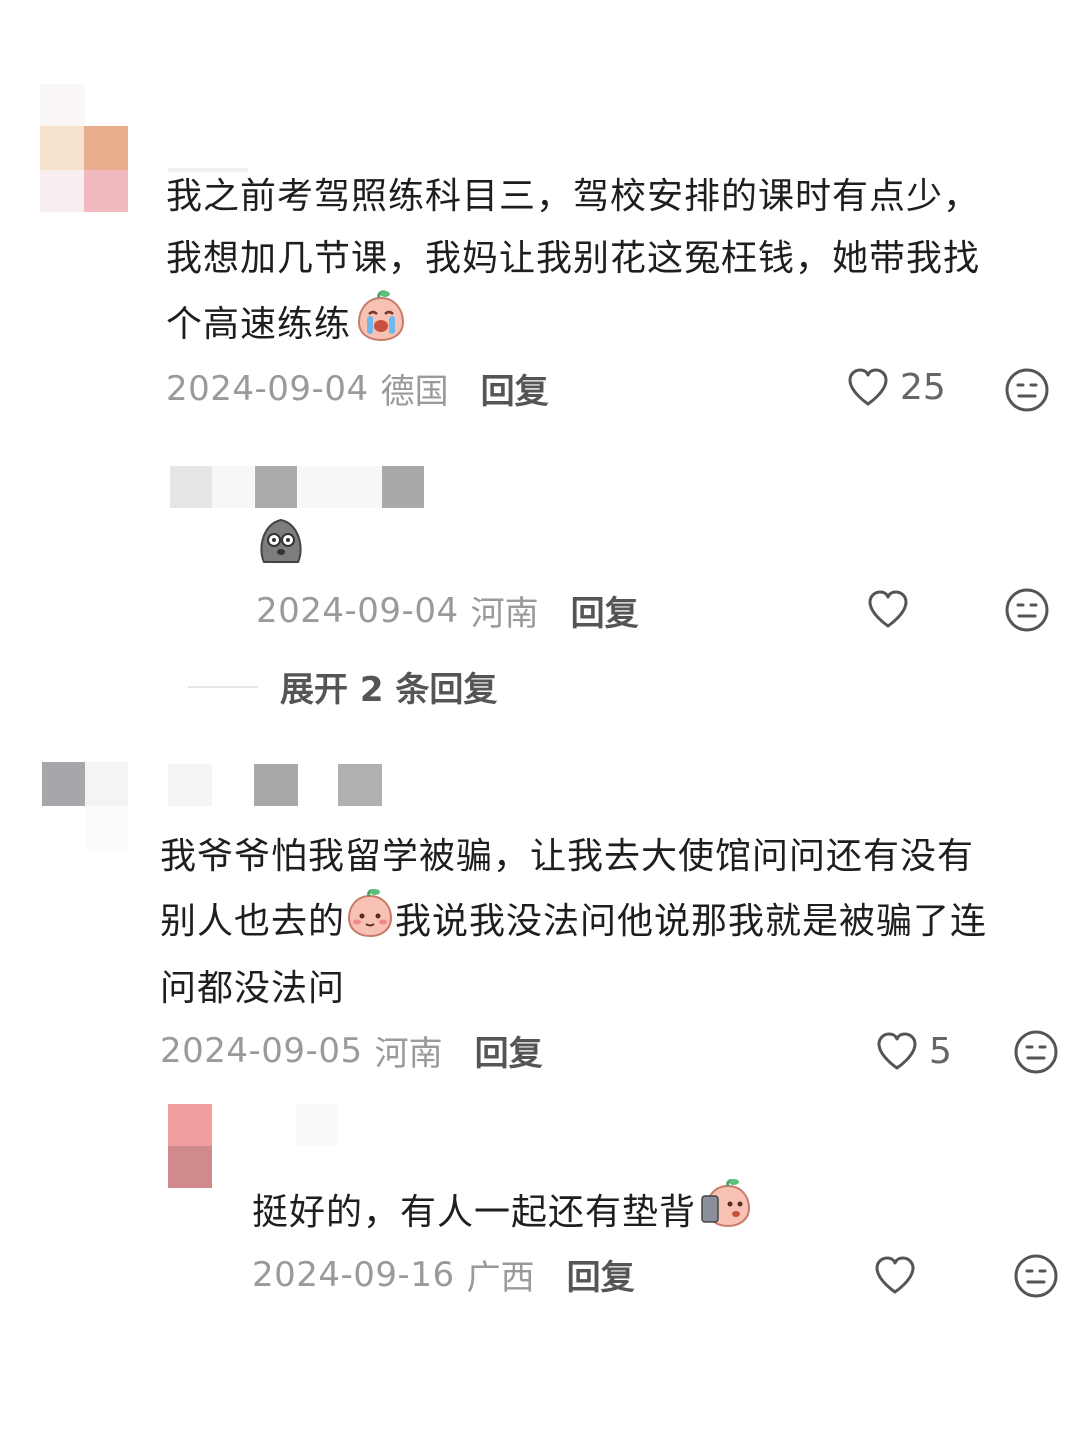 This screenshot has height=1440, width=1080. I want to click on comment-line: 我之前考驾照练科目三，驾校安排的课时有点少，, so click(573, 196).